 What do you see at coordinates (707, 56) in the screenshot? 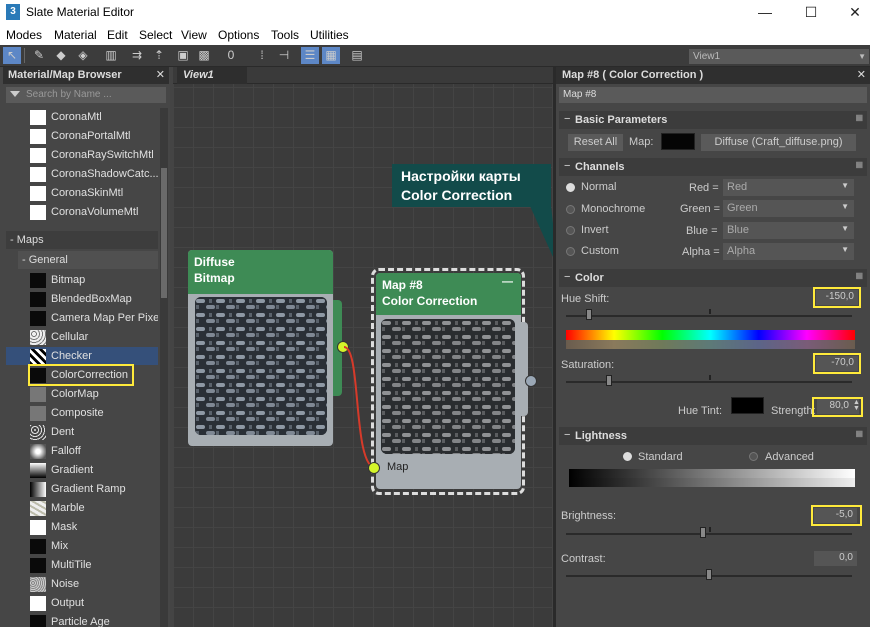
I see `view-selector-value: View1` at bounding box center [707, 56].